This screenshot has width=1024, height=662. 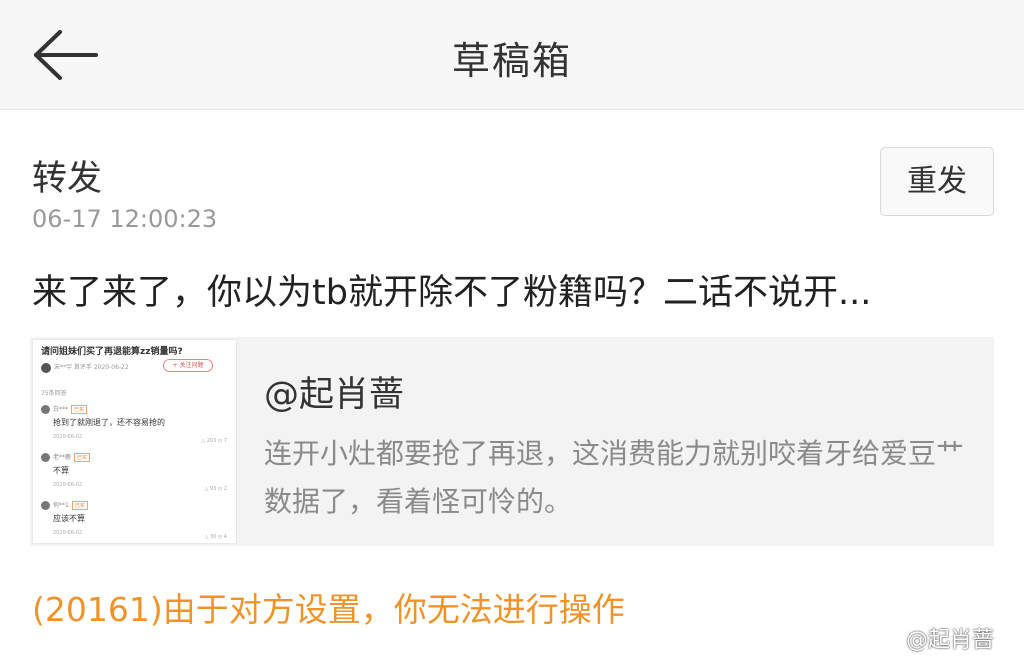 What do you see at coordinates (334, 391) in the screenshot?
I see `quote-author: @起肖蔷` at bounding box center [334, 391].